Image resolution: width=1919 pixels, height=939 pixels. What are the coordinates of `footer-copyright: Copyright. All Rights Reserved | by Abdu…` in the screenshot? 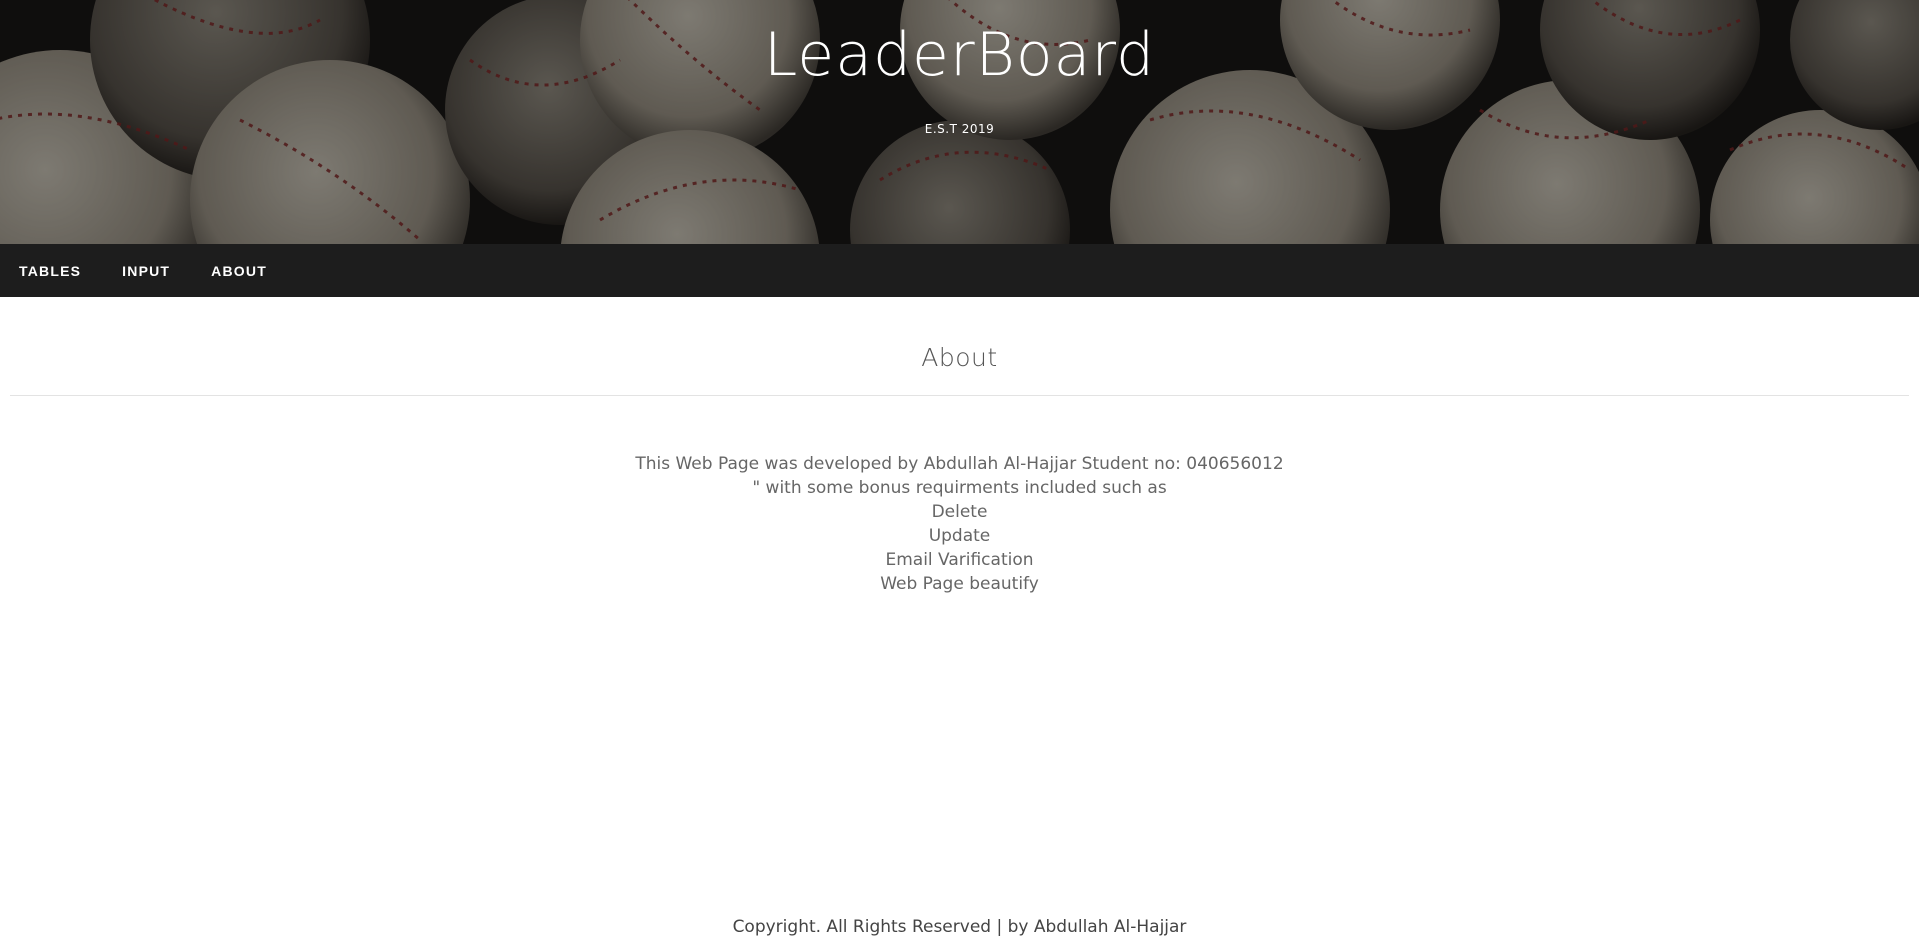 It's located at (959, 927).